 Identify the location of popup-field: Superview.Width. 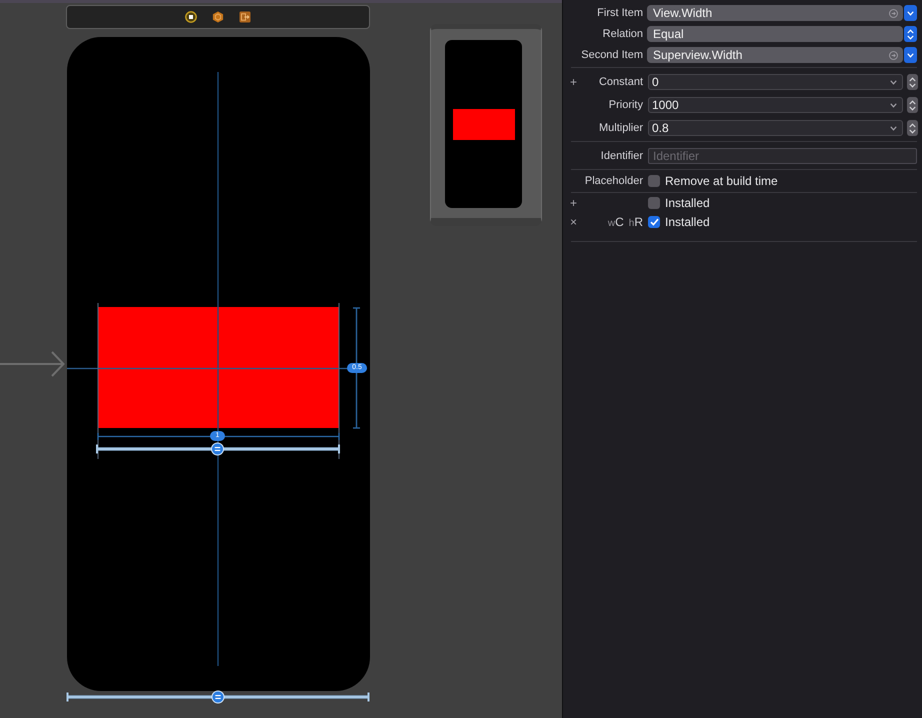
(775, 55).